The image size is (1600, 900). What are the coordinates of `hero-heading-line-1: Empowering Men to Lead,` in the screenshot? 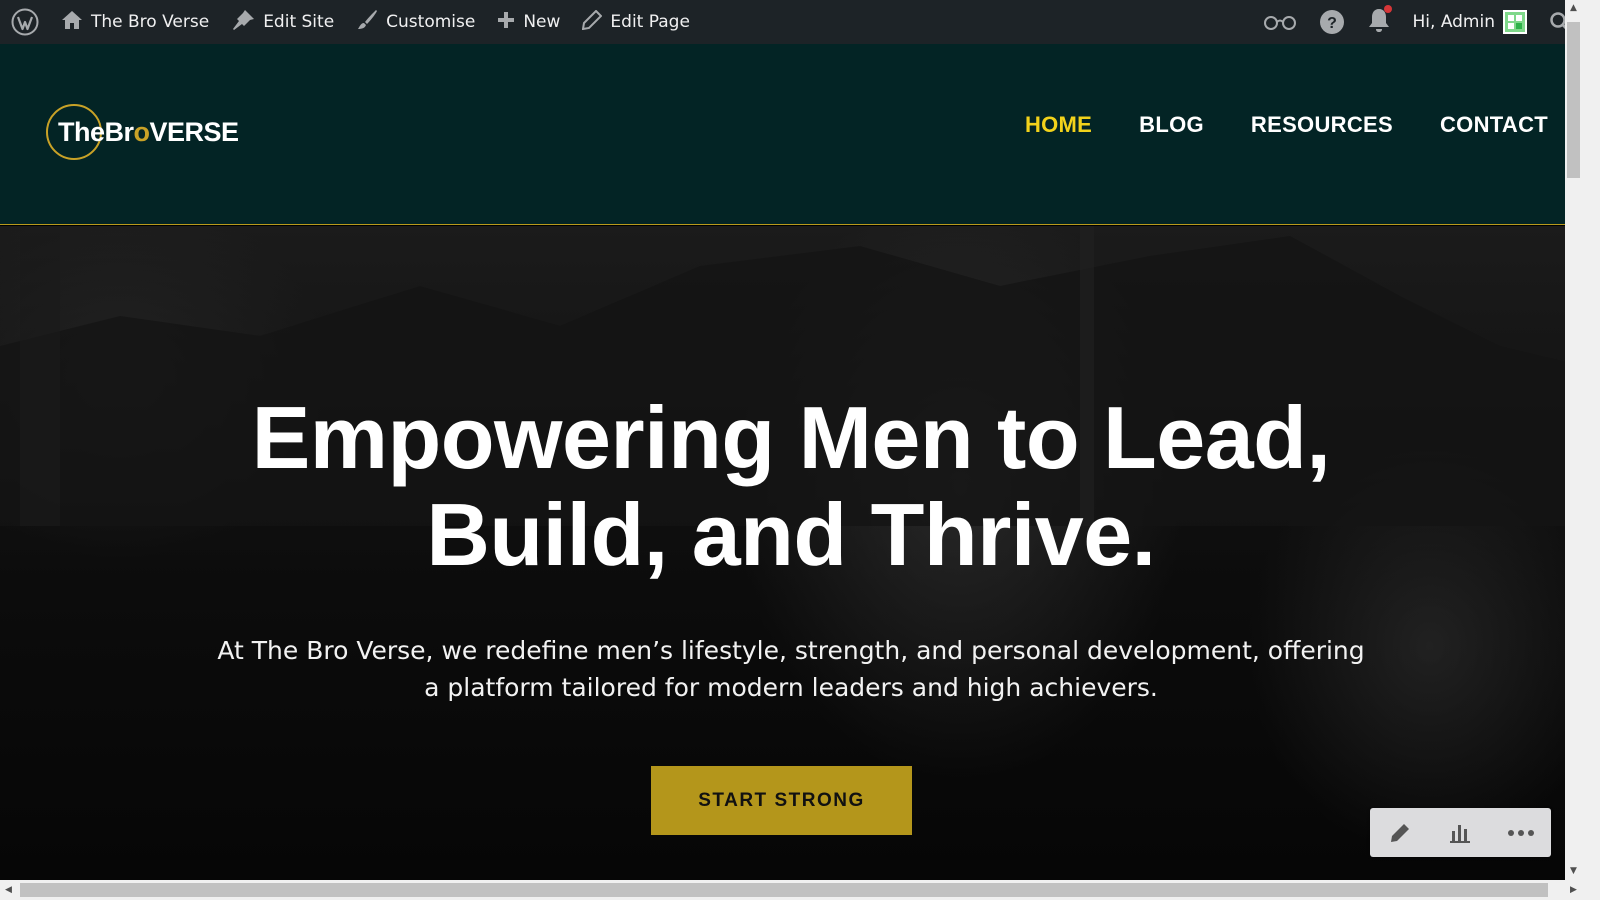 It's located at (791, 437).